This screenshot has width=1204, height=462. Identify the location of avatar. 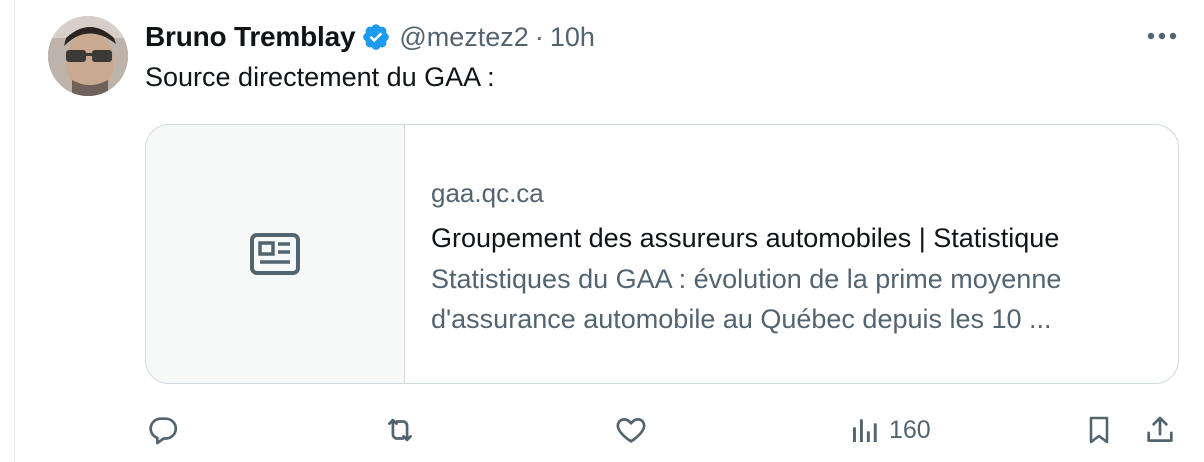
(88, 56).